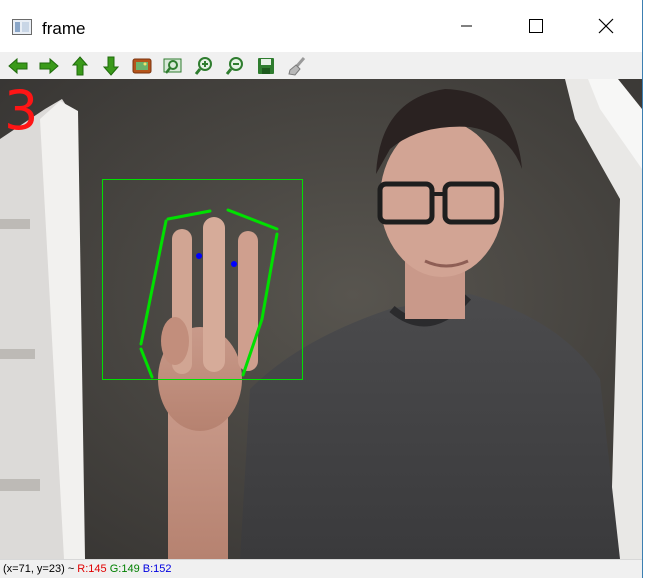 Image resolution: width=653 pixels, height=578 pixels. Describe the element at coordinates (42, 329) in the screenshot. I see `white-shelf` at that location.